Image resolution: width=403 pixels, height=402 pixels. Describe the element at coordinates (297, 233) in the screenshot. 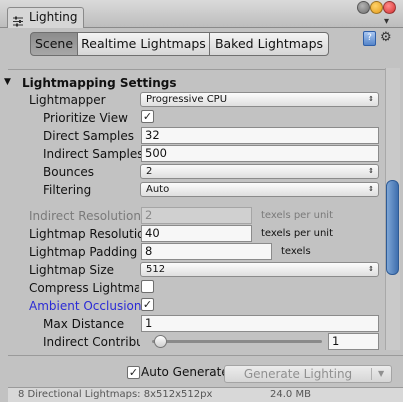

I see `lightmap-resolution-unit: texels per unit` at that location.